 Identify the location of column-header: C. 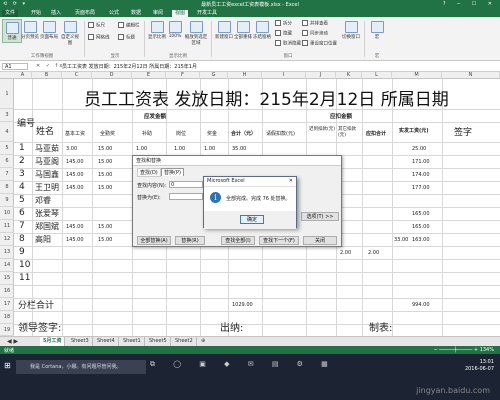
(77, 75).